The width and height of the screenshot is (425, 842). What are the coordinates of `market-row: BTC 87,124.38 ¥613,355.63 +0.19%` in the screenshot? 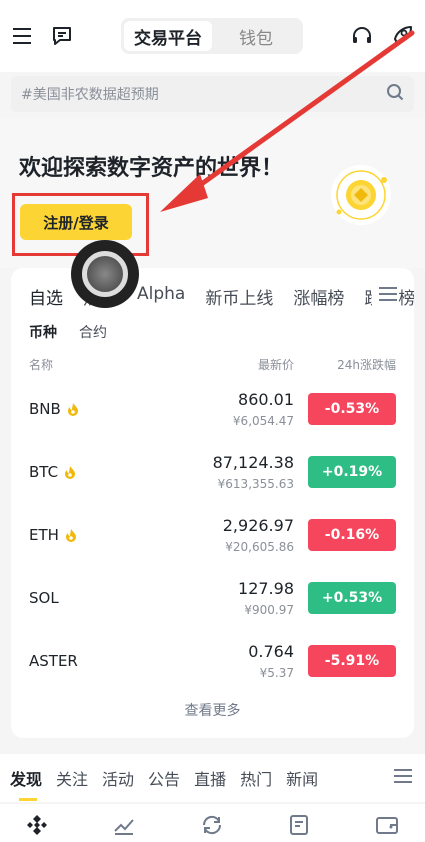 It's located at (212, 474).